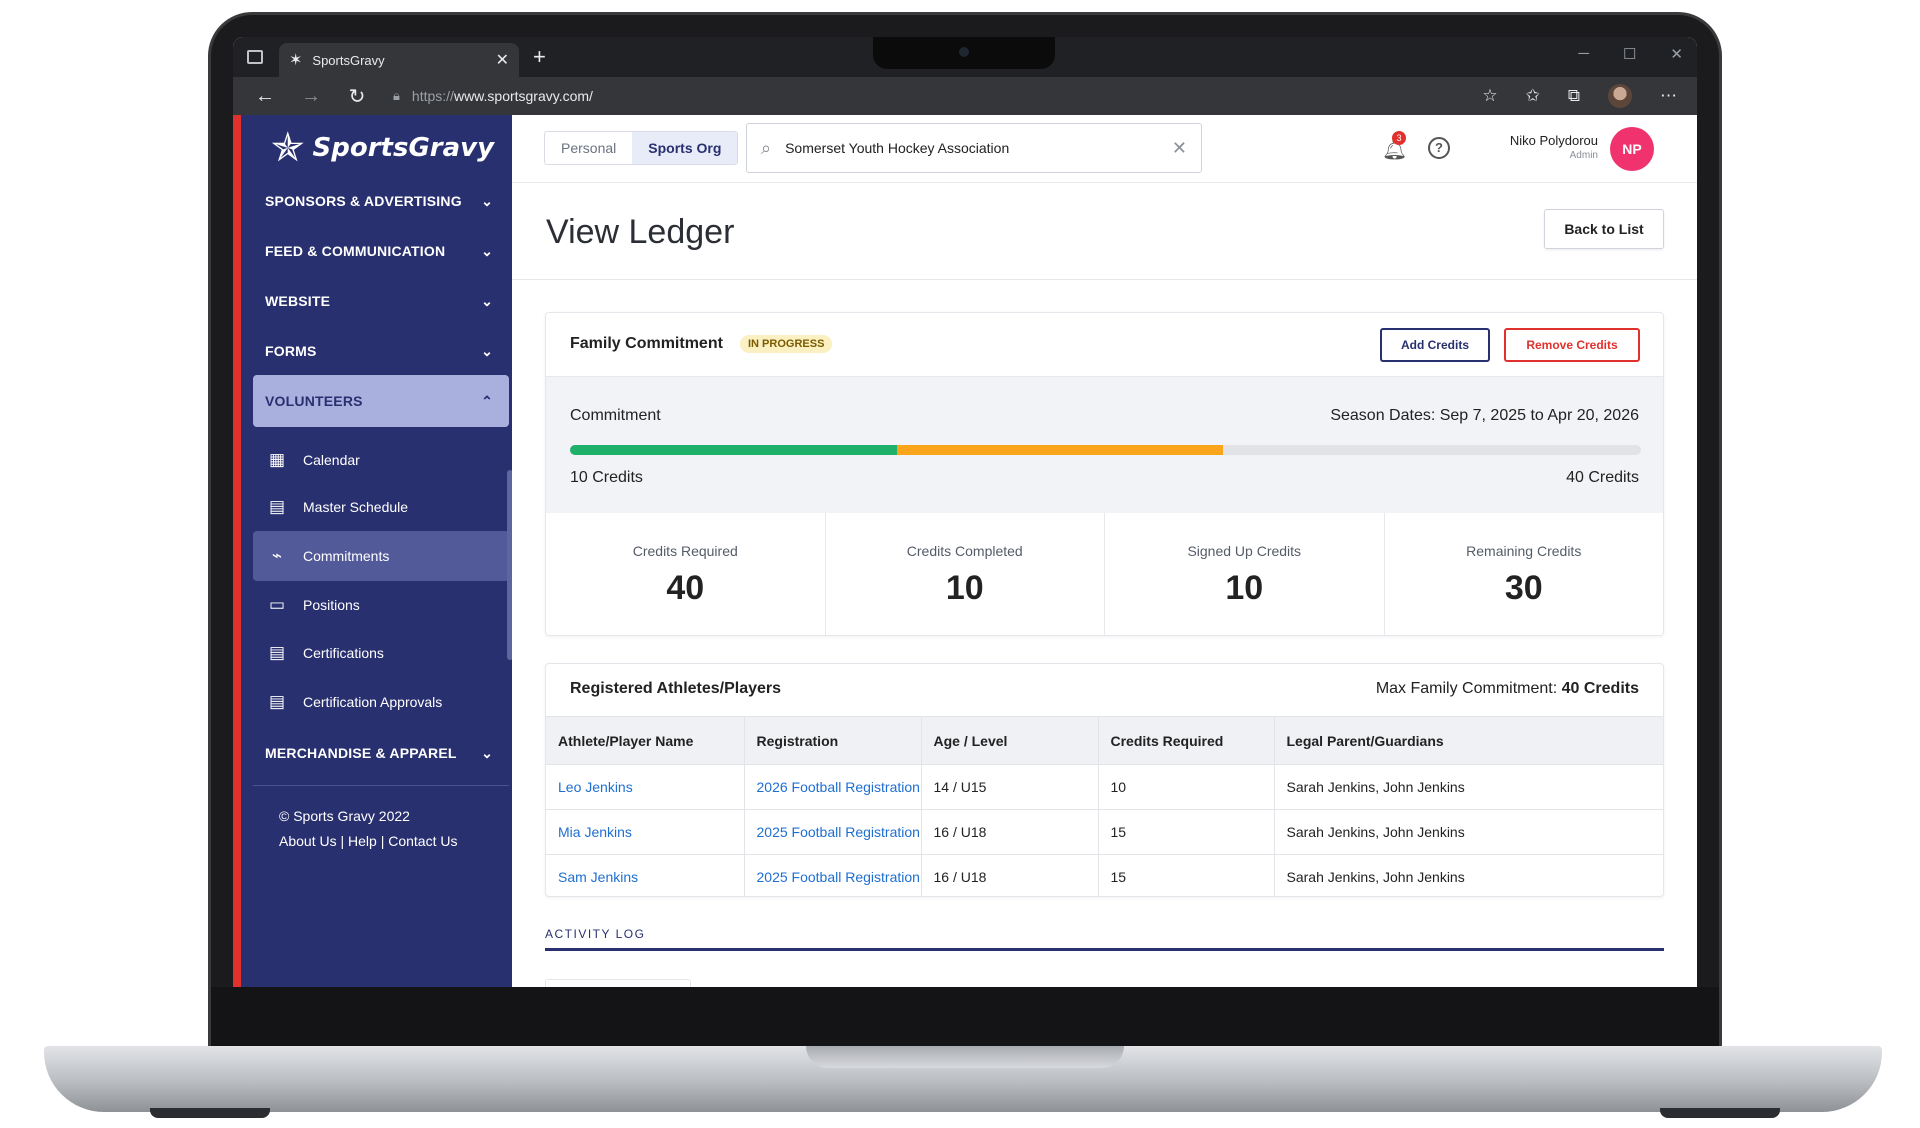 The image size is (1920, 1128). What do you see at coordinates (1604, 229) in the screenshot?
I see `back-to-list-button: Back to List` at bounding box center [1604, 229].